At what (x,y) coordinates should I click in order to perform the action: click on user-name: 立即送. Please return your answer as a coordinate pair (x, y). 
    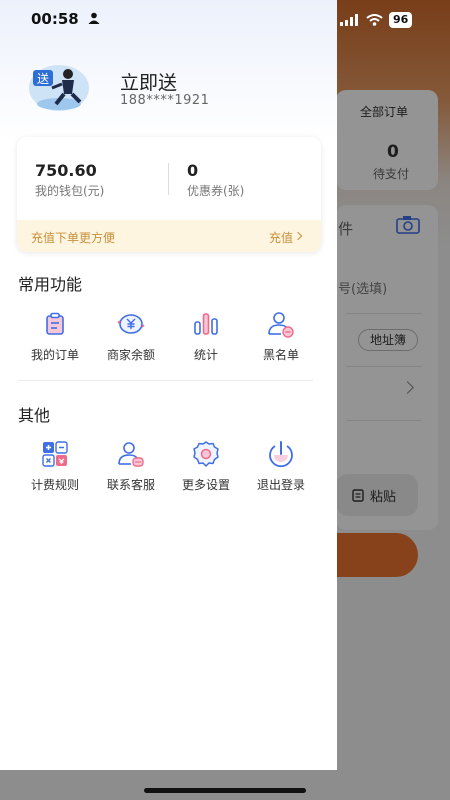
    Looking at the image, I should click on (149, 83).